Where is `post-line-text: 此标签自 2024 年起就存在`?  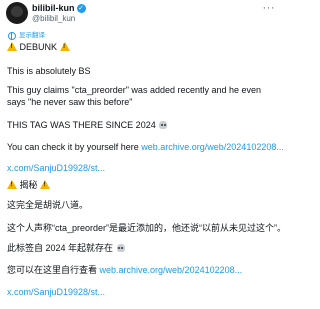 post-line-text: 此标签自 2024 年起就存在 is located at coordinates (60, 248).